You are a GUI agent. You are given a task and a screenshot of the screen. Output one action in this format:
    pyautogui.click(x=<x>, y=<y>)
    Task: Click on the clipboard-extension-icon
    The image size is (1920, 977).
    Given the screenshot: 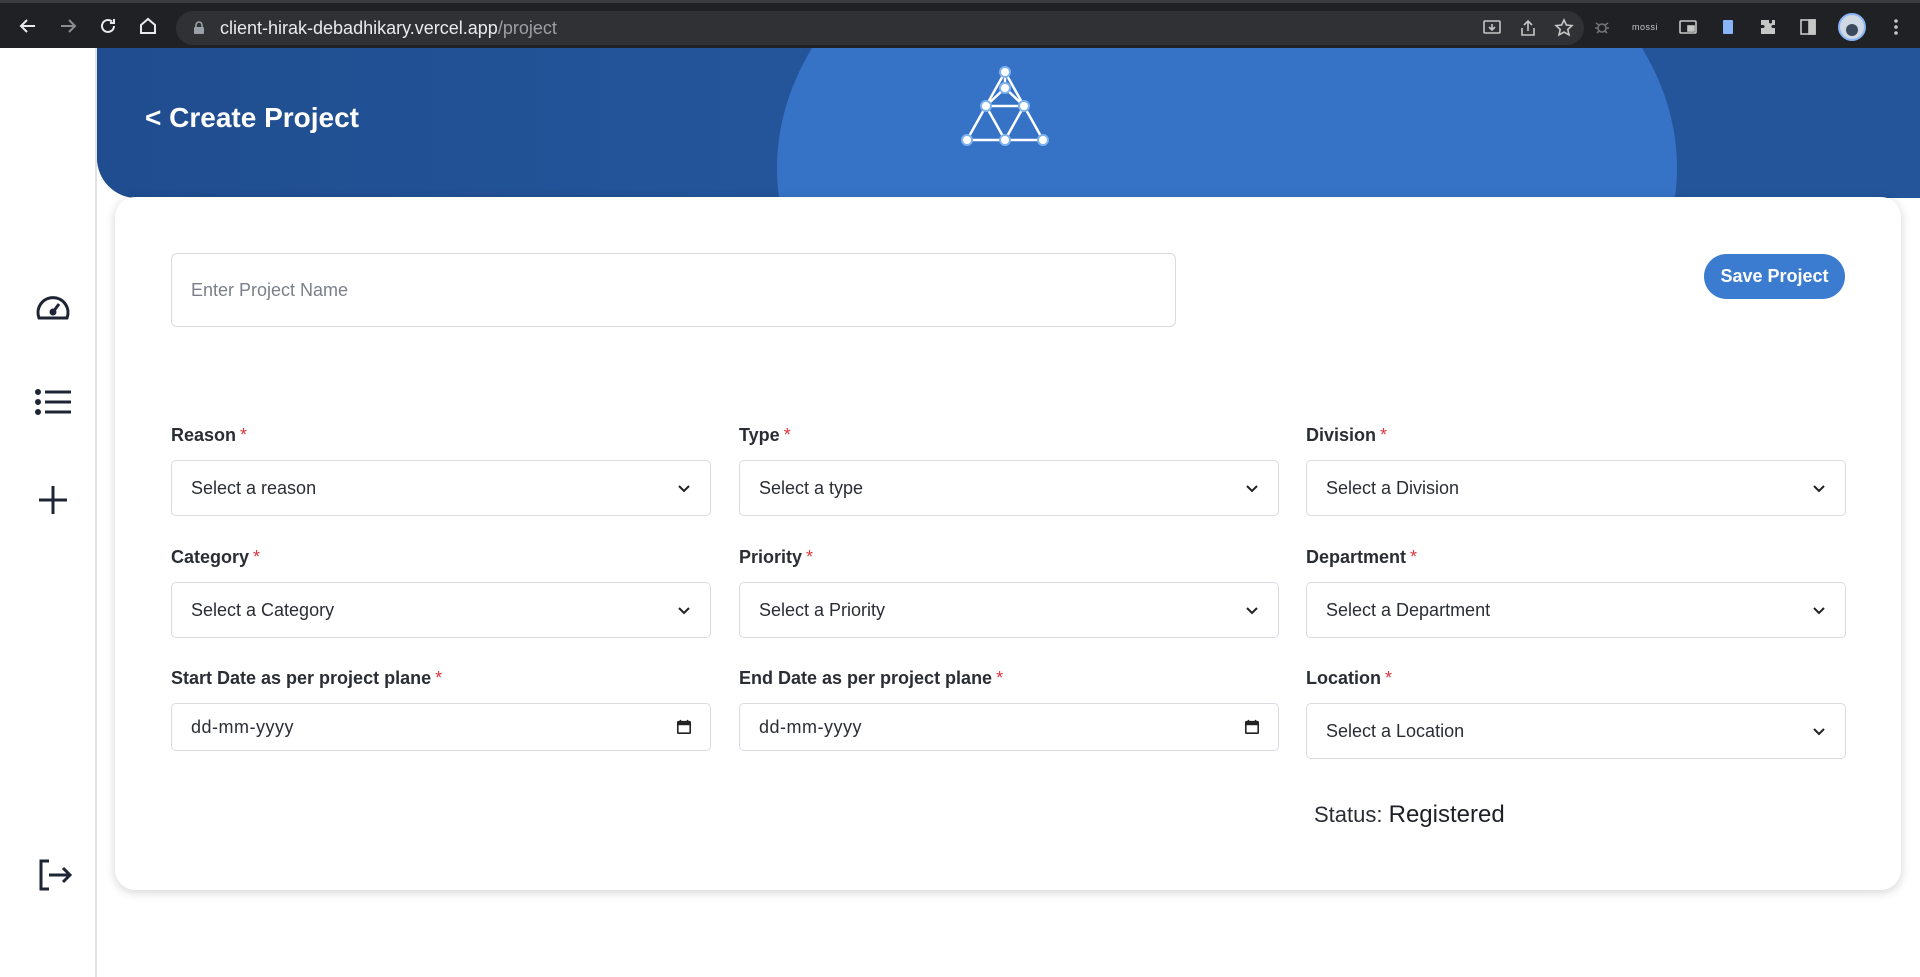 What is the action you would take?
    pyautogui.click(x=1728, y=27)
    